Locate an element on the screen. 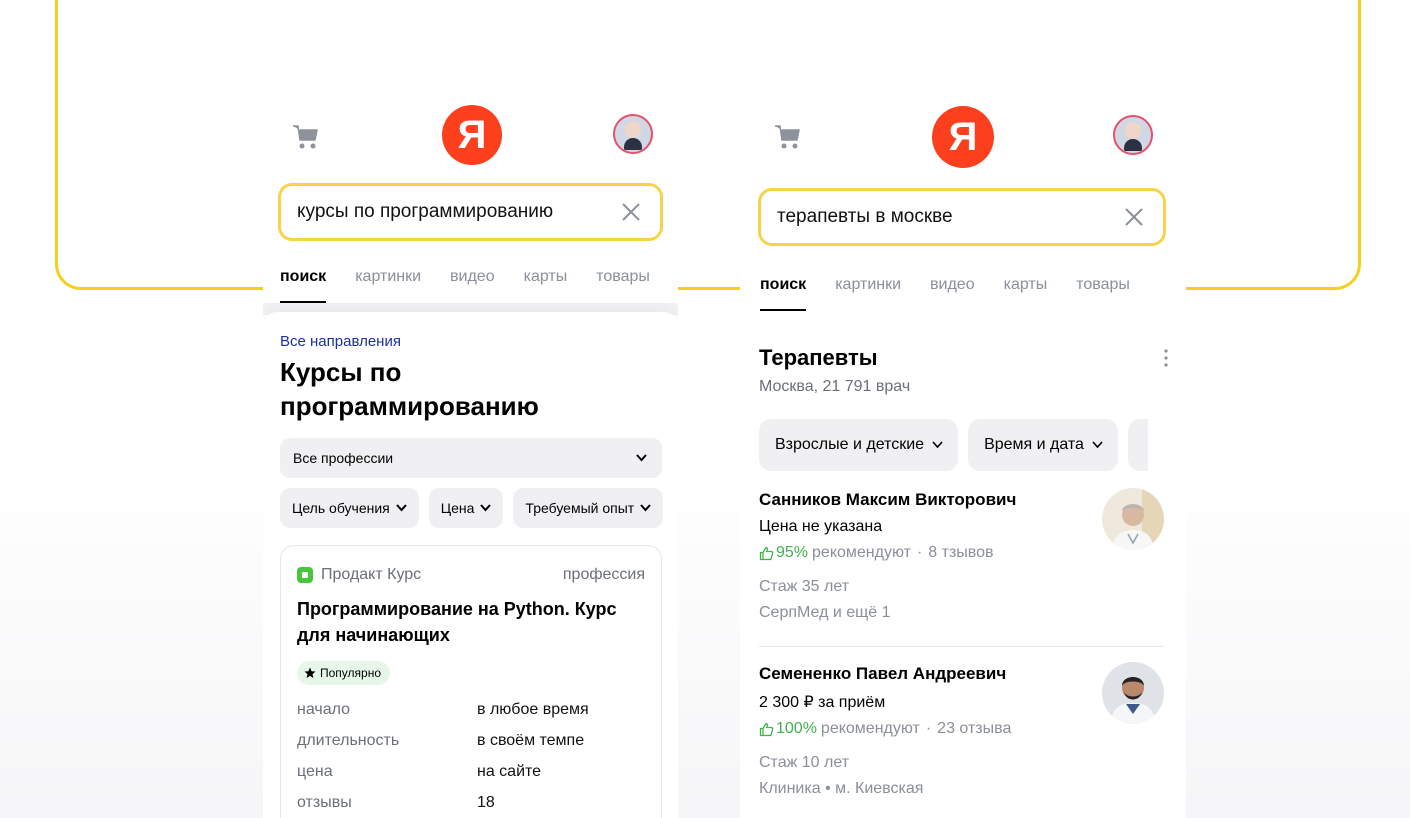 The width and height of the screenshot is (1410, 818). rating-percent: 100% is located at coordinates (796, 728).